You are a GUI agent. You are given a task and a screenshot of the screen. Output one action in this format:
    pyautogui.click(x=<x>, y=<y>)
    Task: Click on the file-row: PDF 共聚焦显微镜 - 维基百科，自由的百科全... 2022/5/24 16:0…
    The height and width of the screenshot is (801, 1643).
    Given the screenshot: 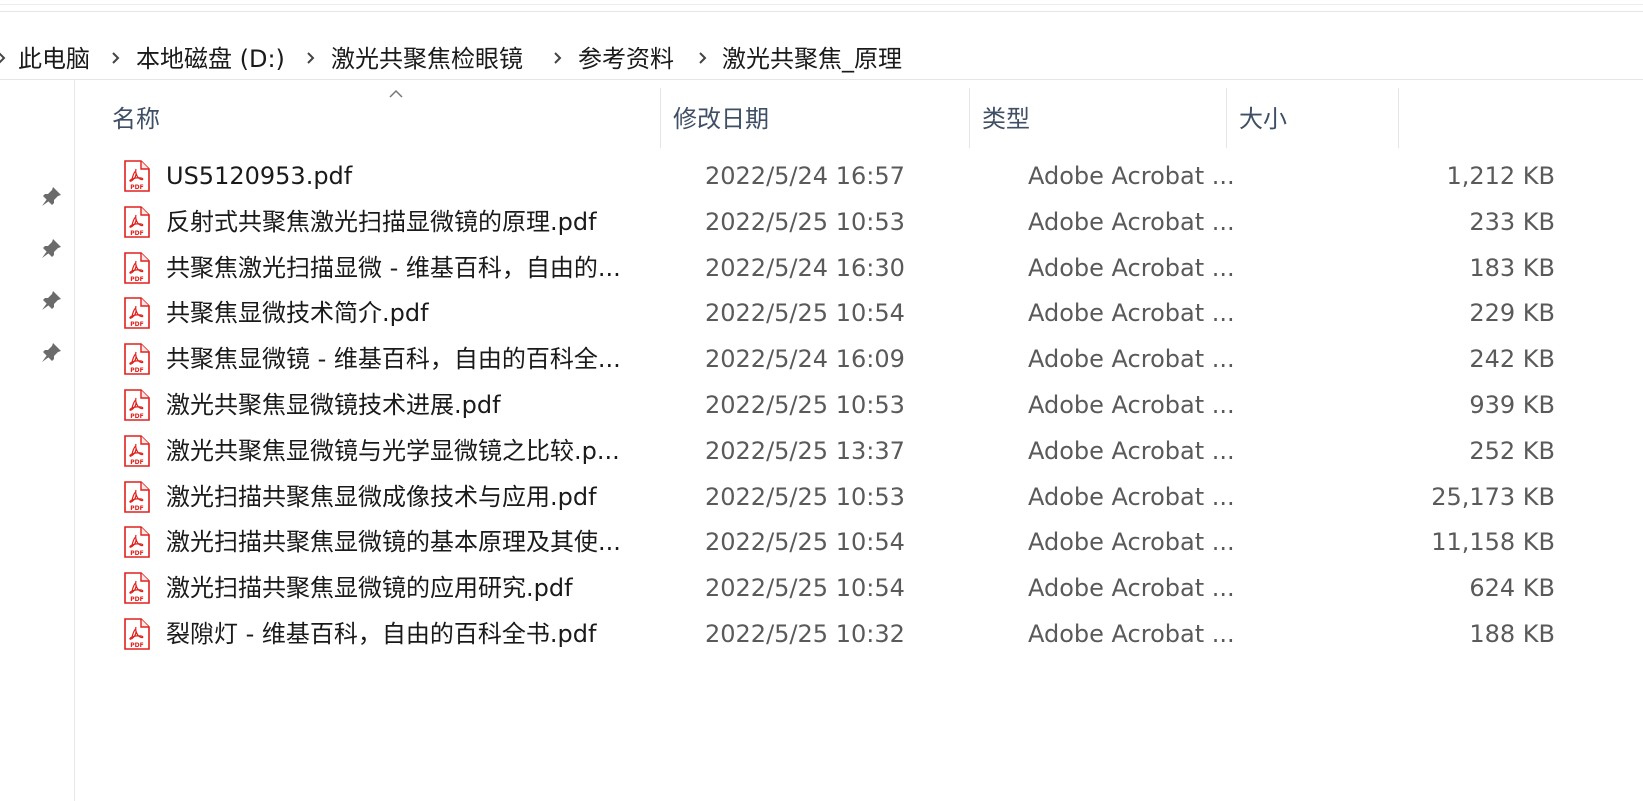 What is the action you would take?
    pyautogui.click(x=832, y=359)
    